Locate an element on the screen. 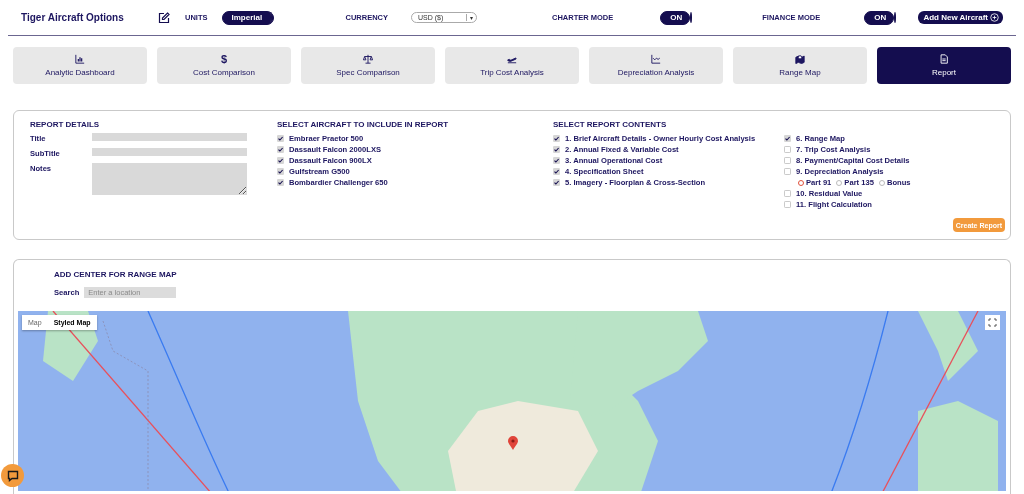  section-heading: REPORT DETAILS is located at coordinates (65, 124).